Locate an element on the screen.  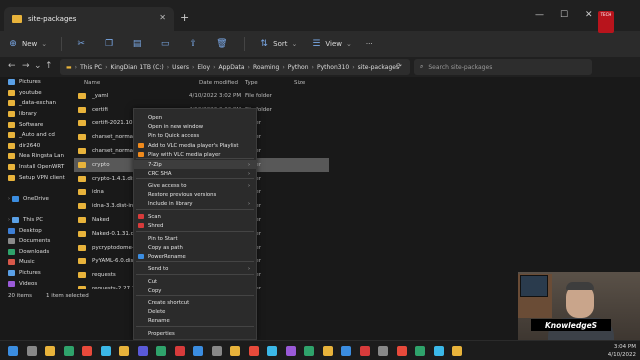
column-size: Size is located at coordinates (299, 83).